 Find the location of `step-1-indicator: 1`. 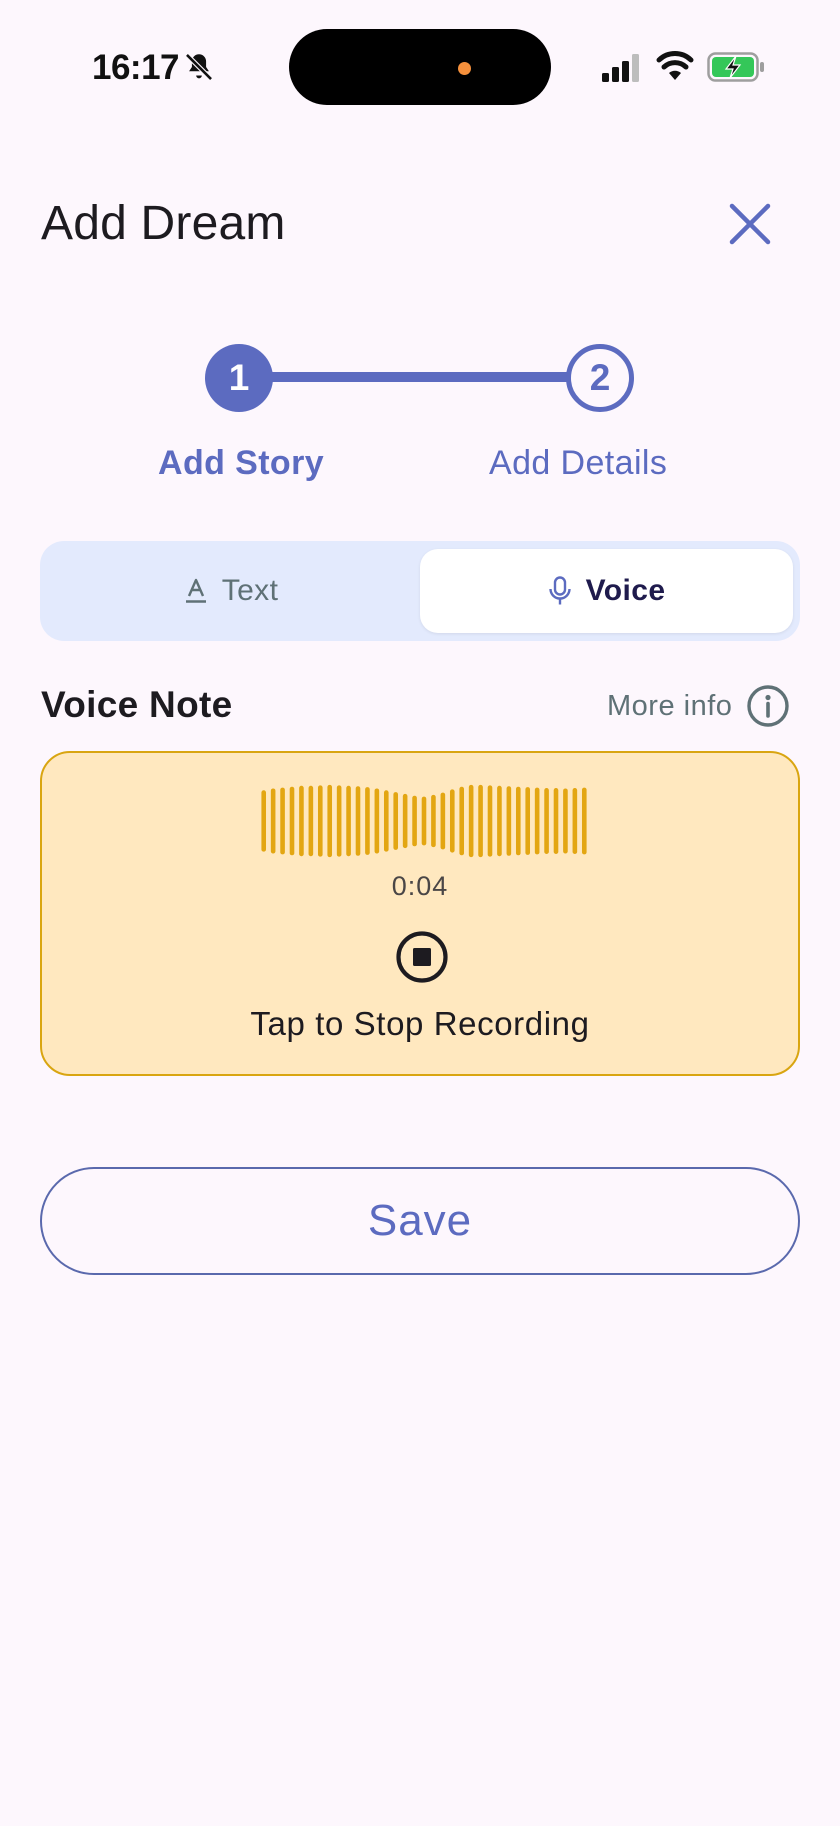

step-1-indicator: 1 is located at coordinates (239, 378).